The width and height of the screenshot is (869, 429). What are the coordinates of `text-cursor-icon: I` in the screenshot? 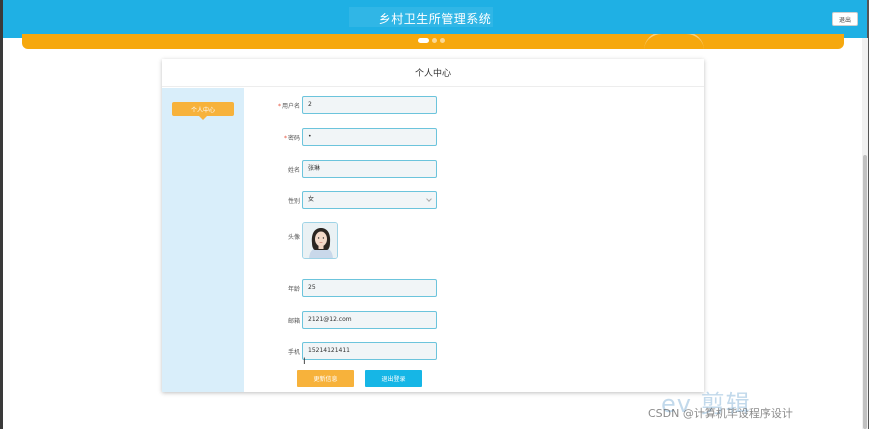 It's located at (304, 362).